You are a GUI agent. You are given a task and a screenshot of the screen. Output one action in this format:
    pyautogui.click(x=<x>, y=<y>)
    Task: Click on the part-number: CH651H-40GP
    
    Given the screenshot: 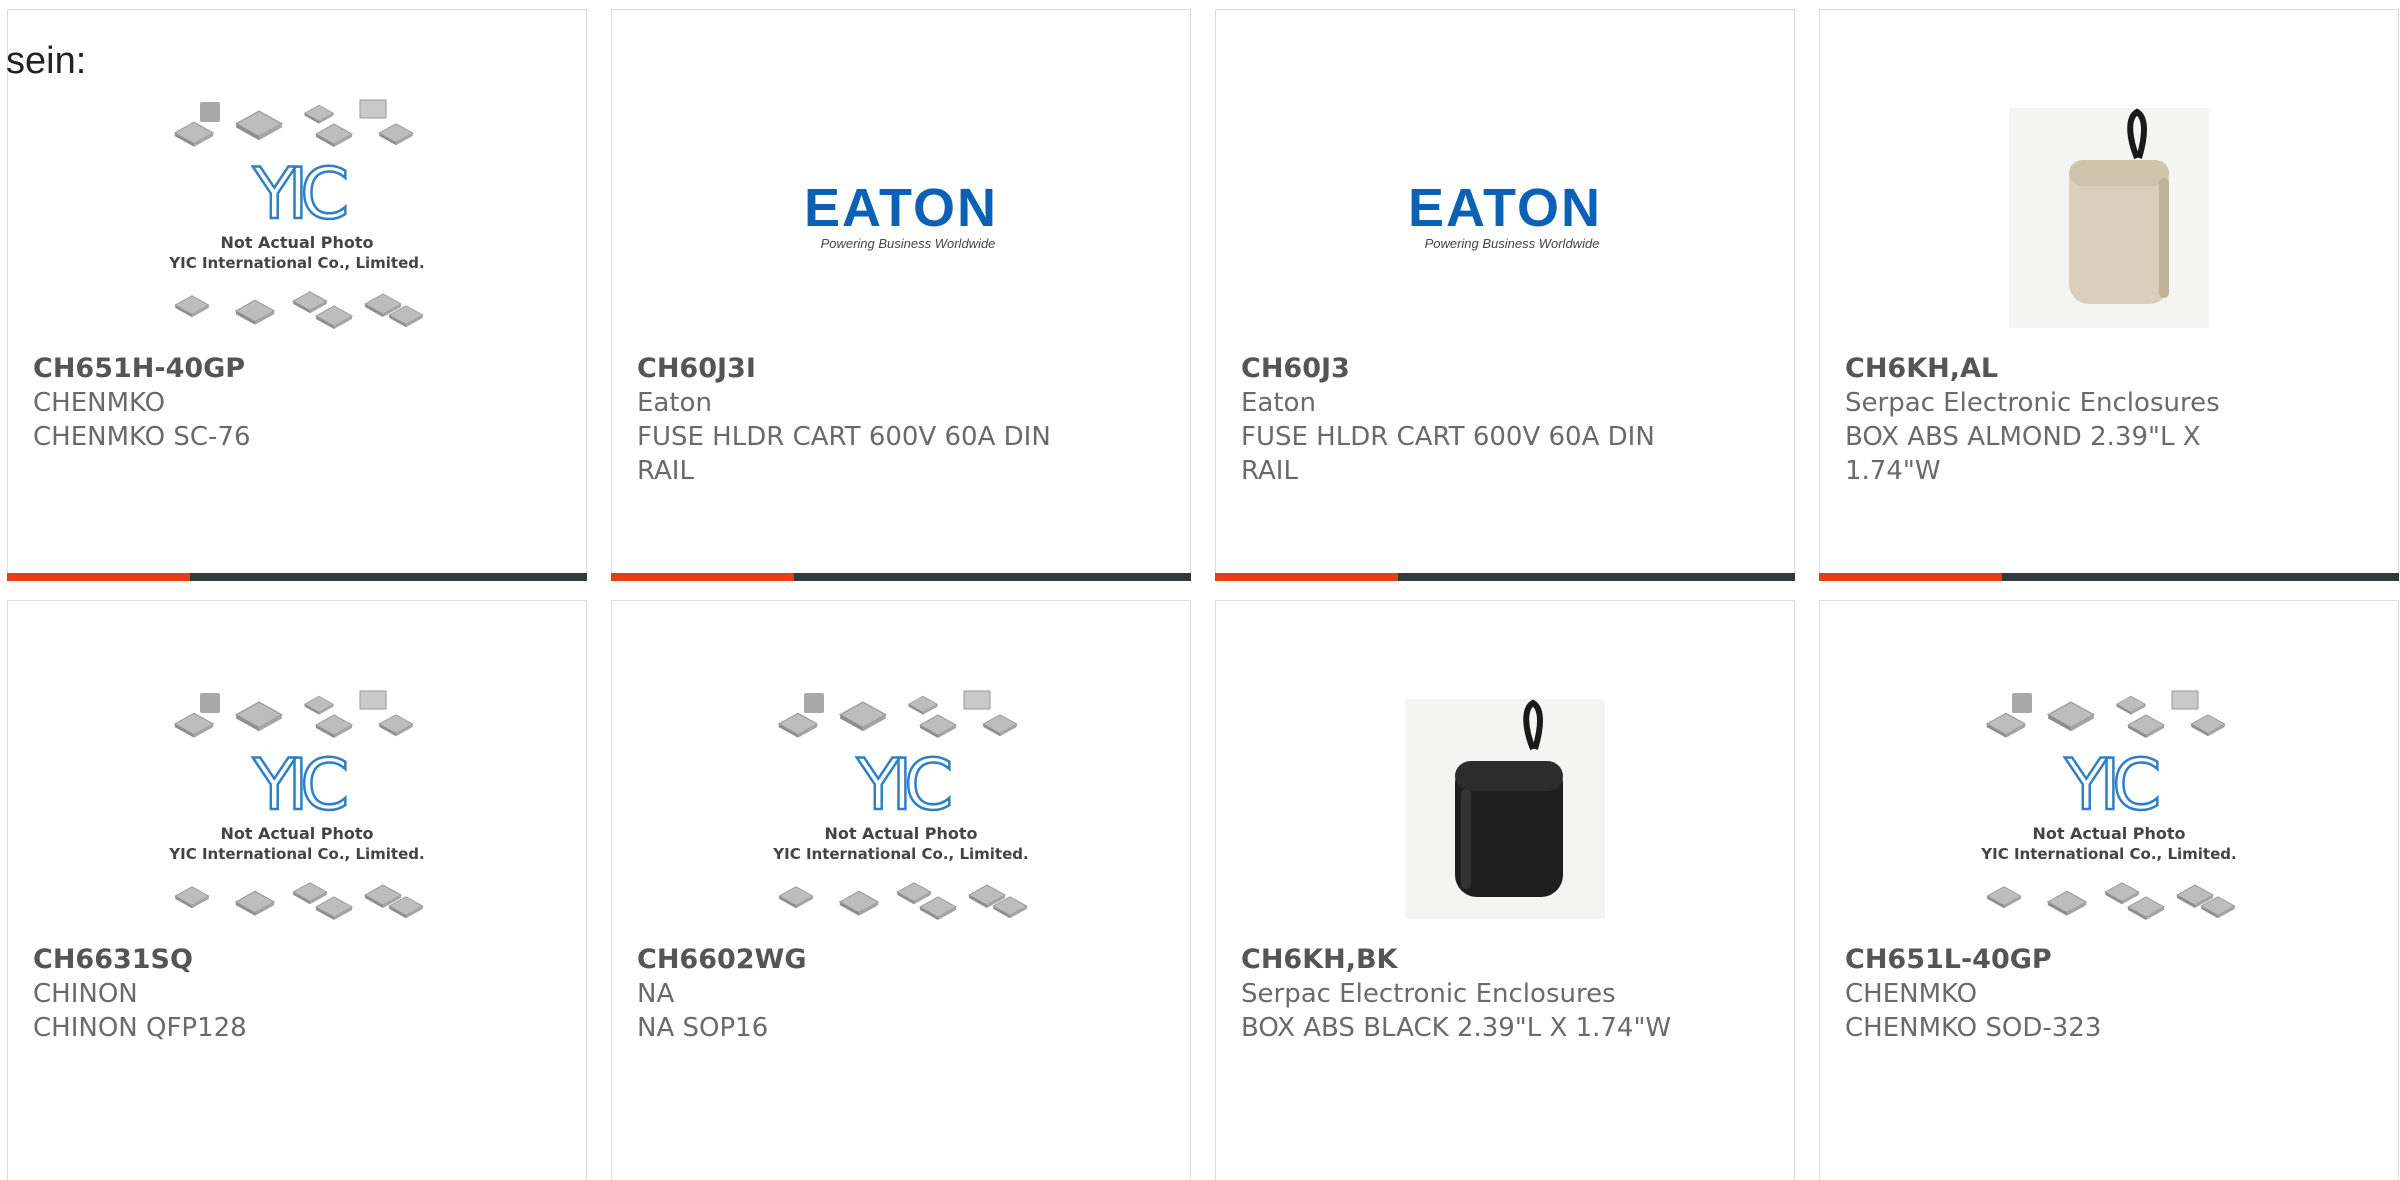 What is the action you would take?
    pyautogui.click(x=253, y=369)
    